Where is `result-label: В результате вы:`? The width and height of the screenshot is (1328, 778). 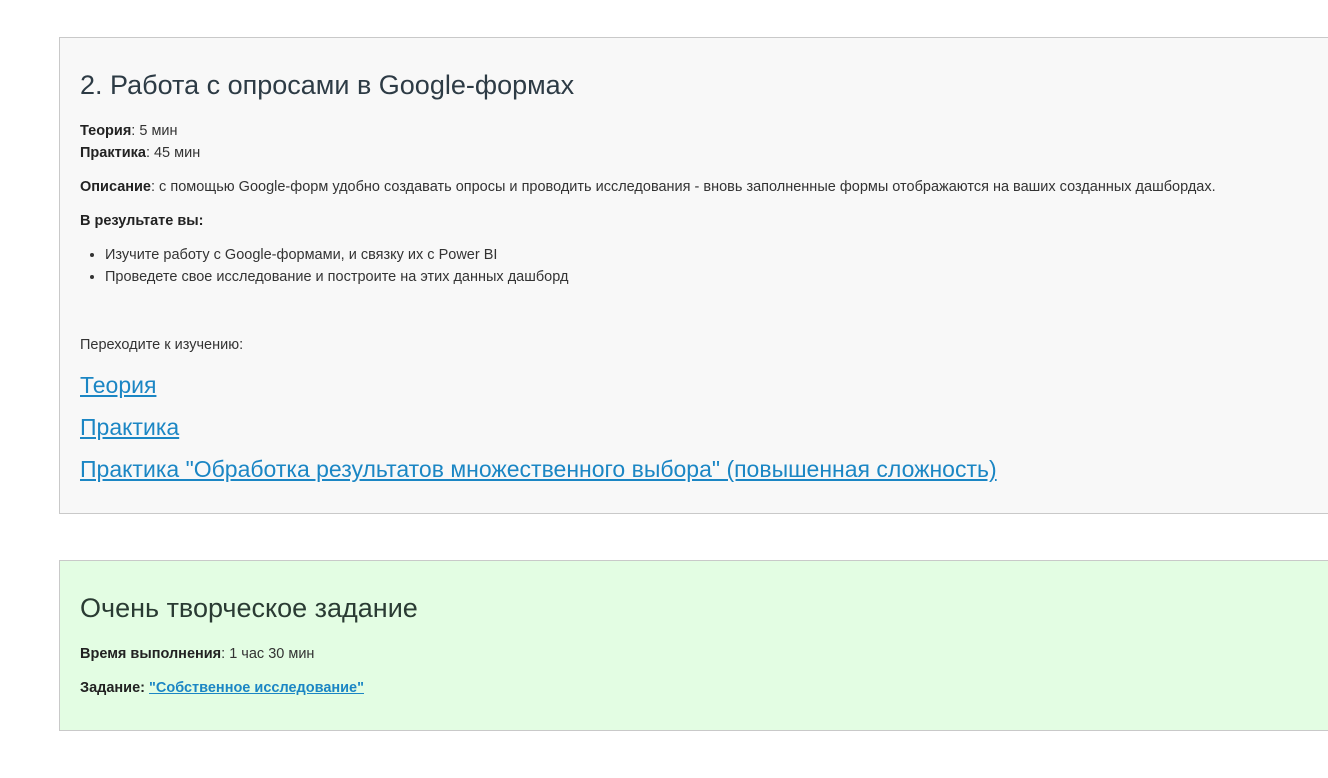
result-label: В результате вы: is located at coordinates (142, 221).